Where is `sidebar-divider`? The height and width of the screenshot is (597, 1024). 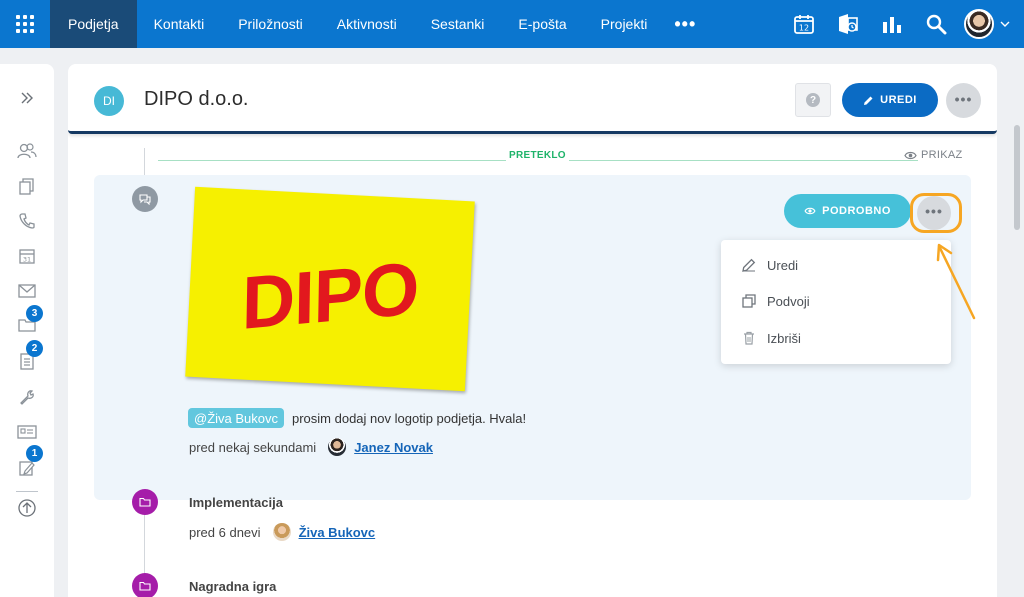
sidebar-divider is located at coordinates (27, 491).